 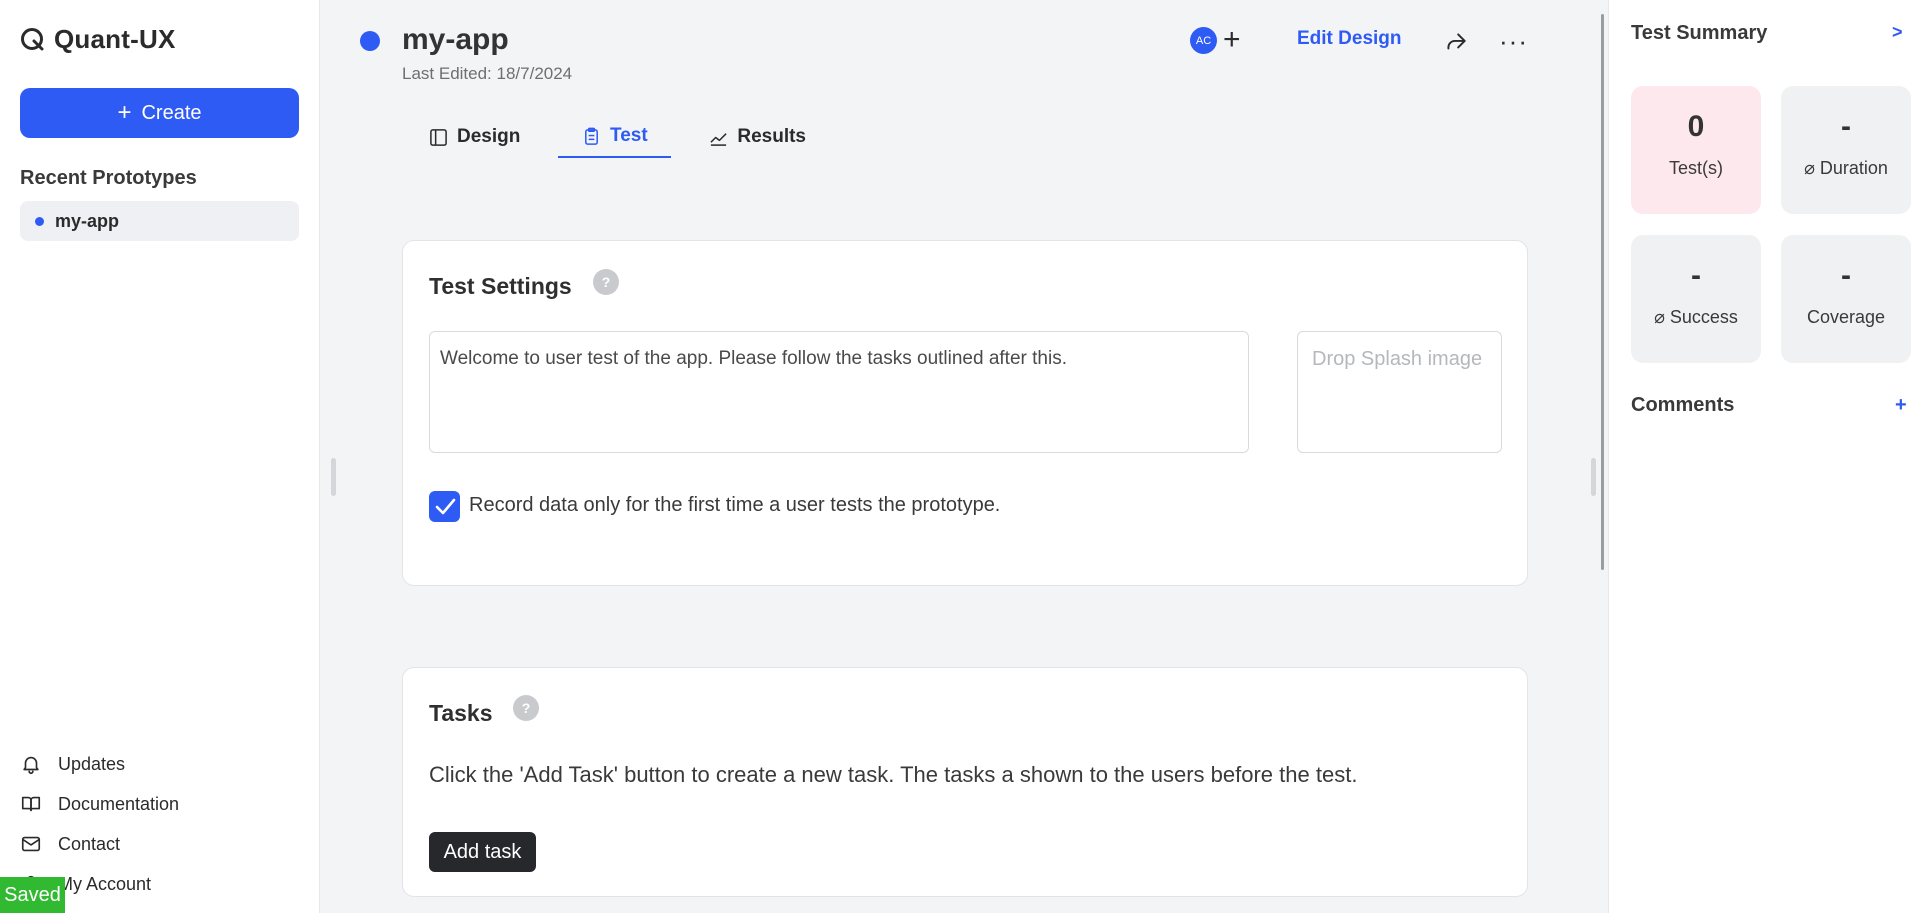 I want to click on sidebar-item-updates: Updates, so click(x=99, y=764).